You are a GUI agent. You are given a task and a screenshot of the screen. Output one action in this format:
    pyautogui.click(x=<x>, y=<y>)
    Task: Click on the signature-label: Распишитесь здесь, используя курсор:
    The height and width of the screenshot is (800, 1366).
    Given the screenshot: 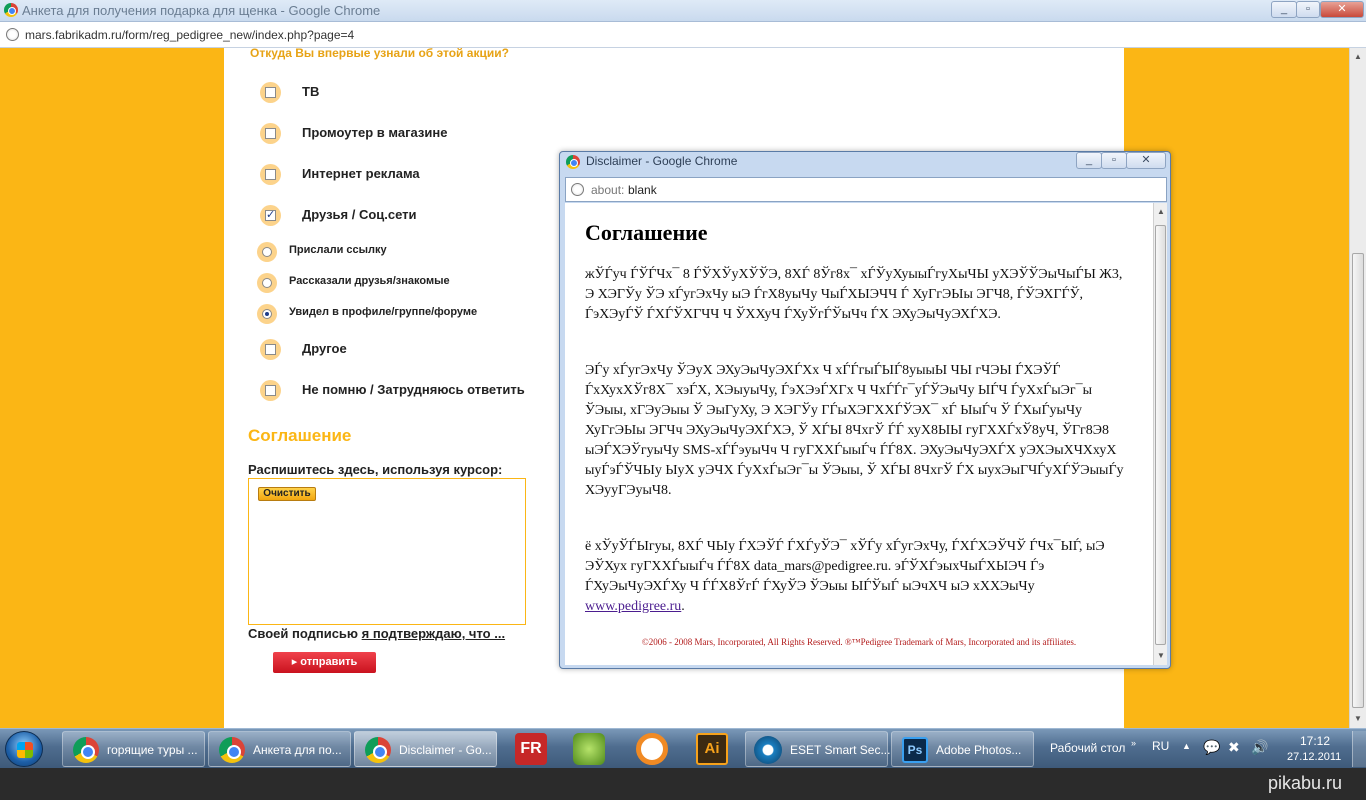 What is the action you would take?
    pyautogui.click(x=375, y=469)
    